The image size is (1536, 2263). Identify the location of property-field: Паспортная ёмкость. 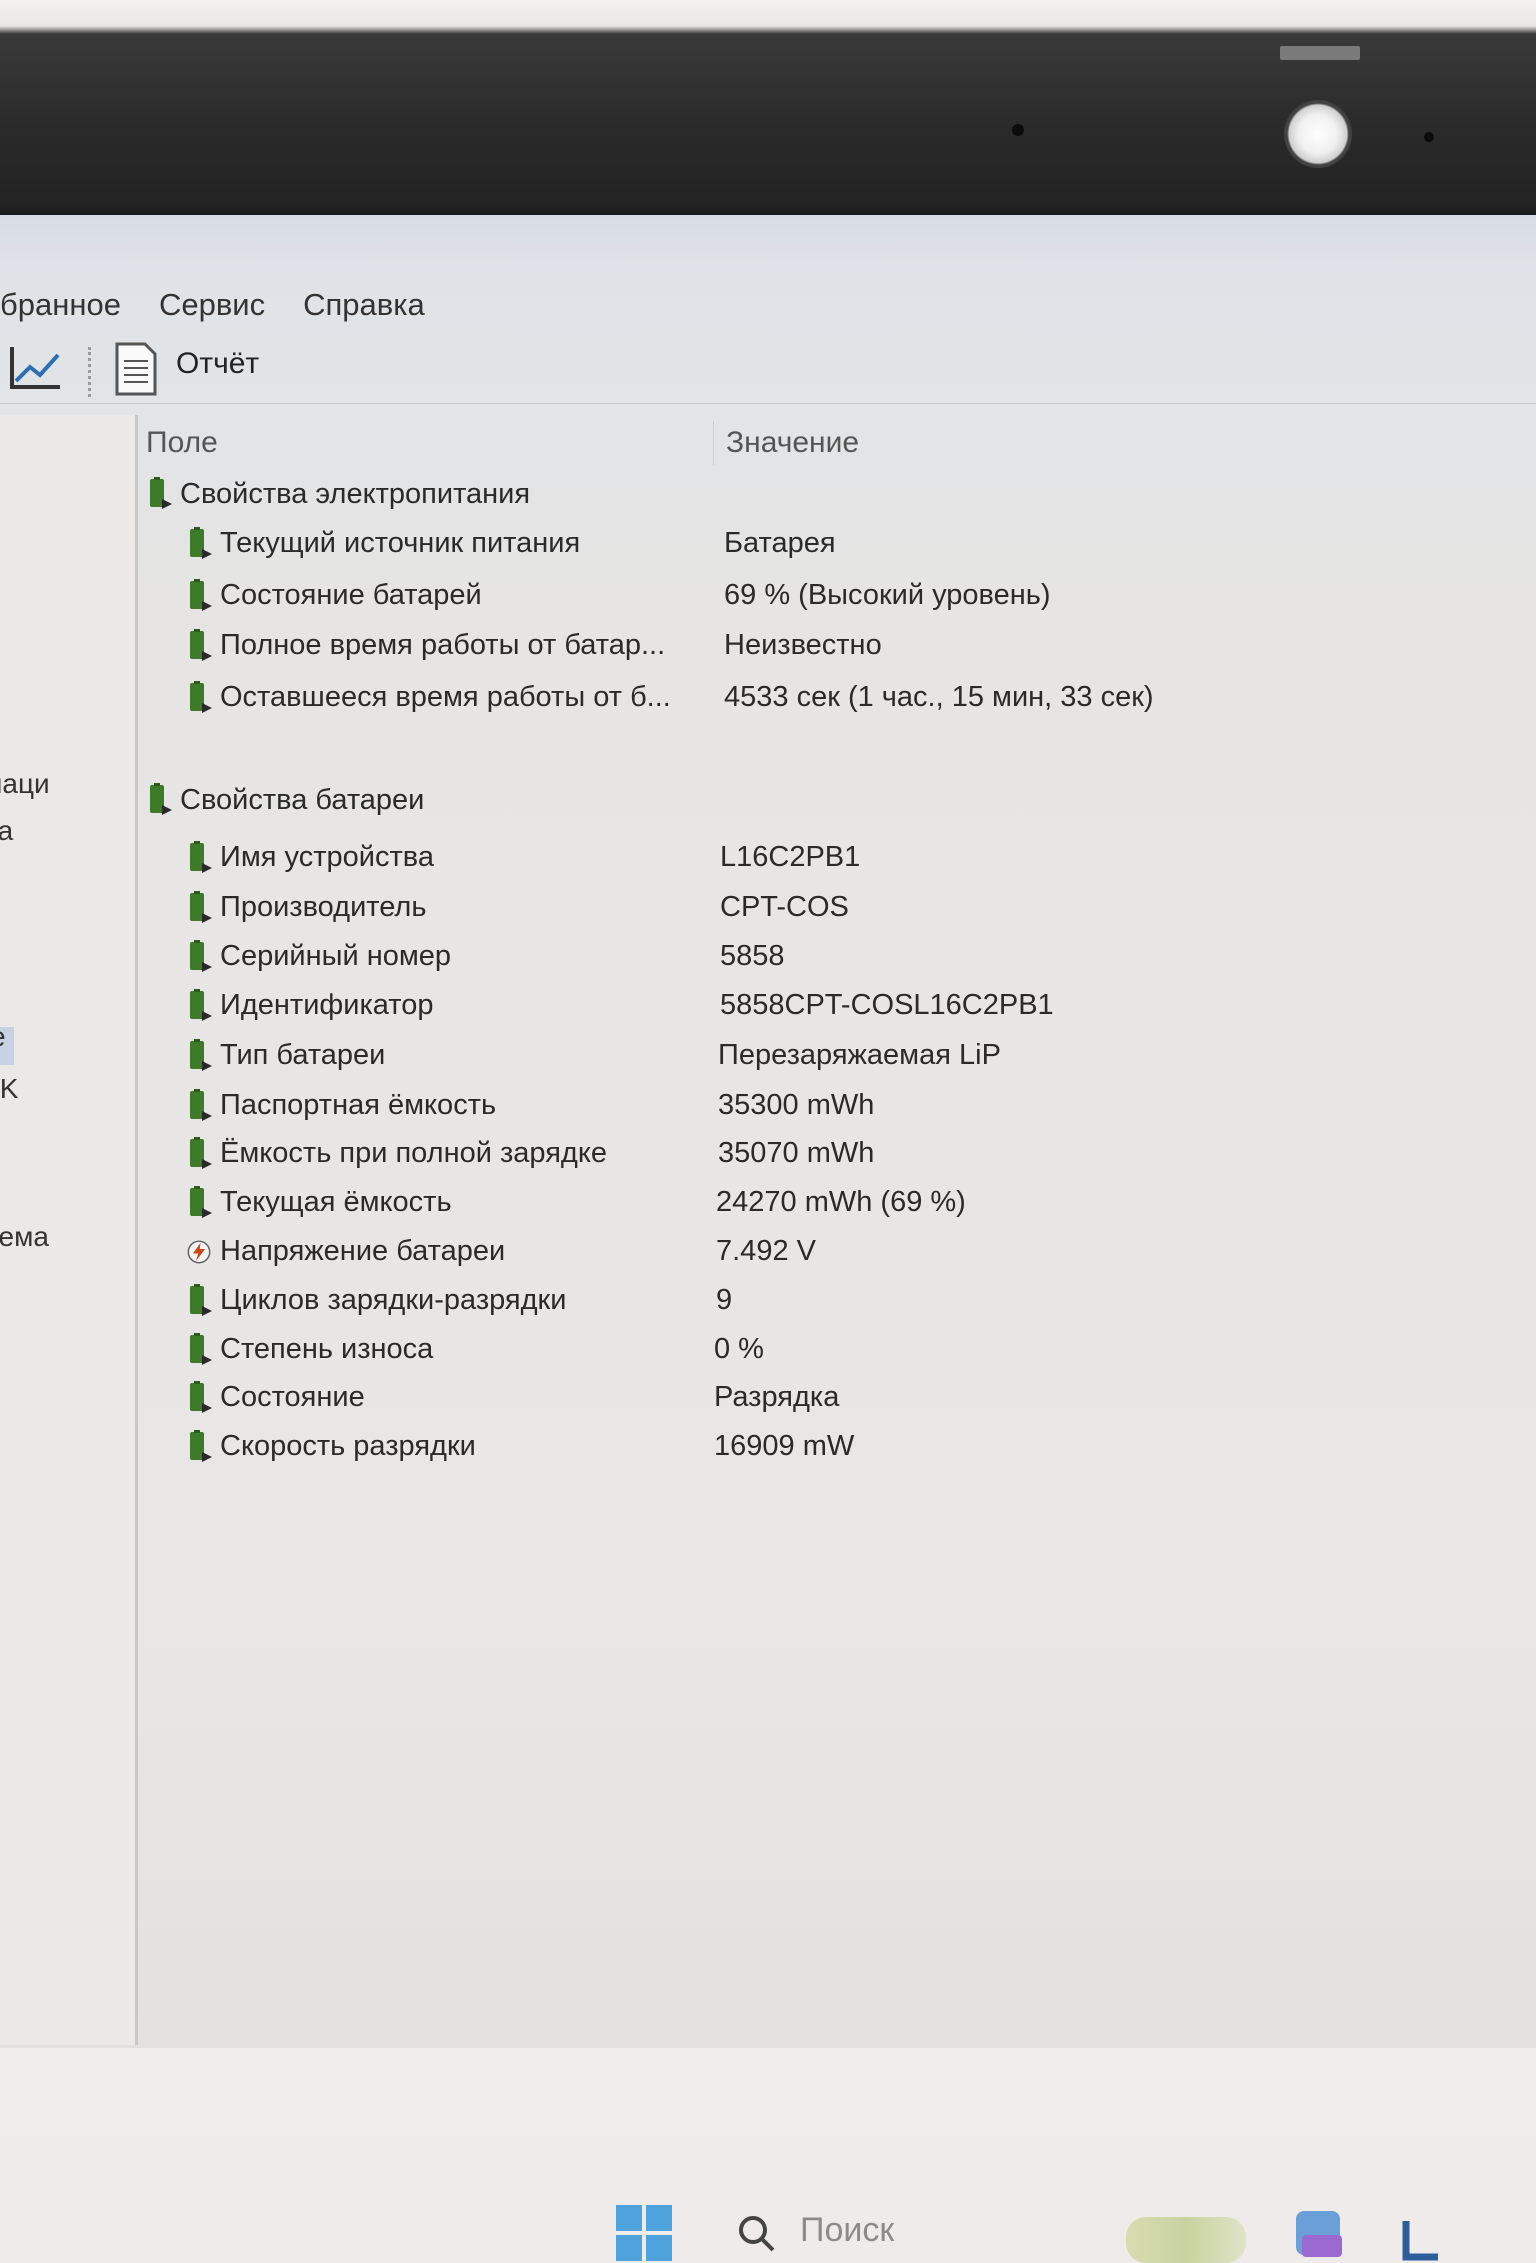
(341, 1105).